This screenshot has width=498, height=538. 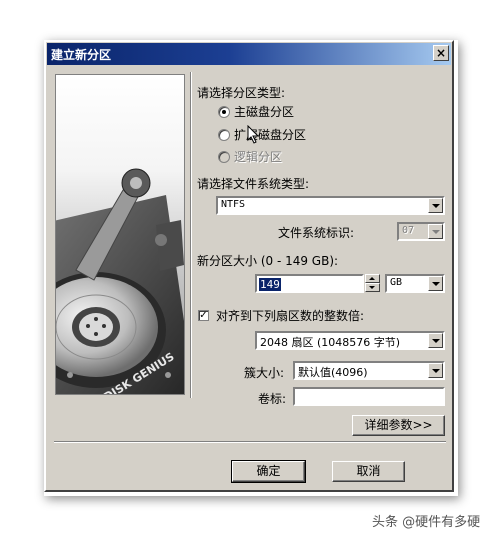 What do you see at coordinates (372, 287) in the screenshot?
I see `spin-down-icon` at bounding box center [372, 287].